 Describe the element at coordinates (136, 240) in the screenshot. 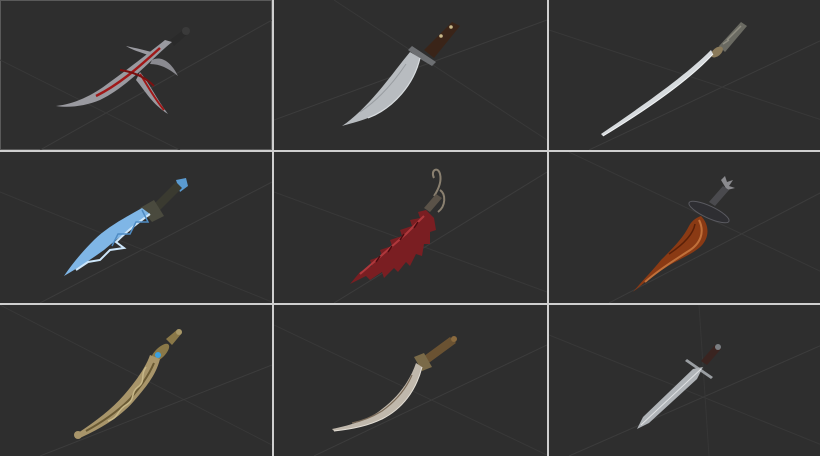

I see `ice-crystal-dagger-icon` at that location.